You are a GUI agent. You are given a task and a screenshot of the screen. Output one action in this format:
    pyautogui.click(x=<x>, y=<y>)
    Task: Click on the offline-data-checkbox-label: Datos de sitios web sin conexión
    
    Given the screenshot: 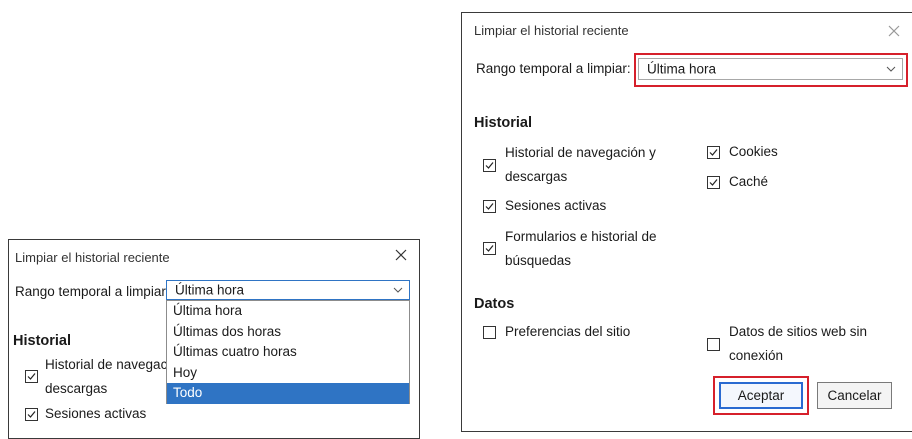 What is the action you would take?
    pyautogui.click(x=798, y=343)
    